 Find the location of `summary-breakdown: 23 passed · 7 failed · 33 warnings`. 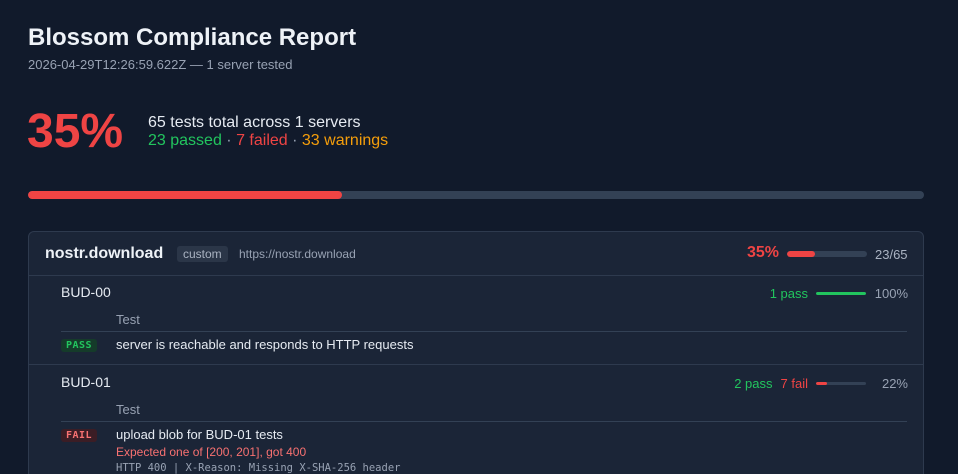

summary-breakdown: 23 passed · 7 failed · 33 warnings is located at coordinates (268, 141).